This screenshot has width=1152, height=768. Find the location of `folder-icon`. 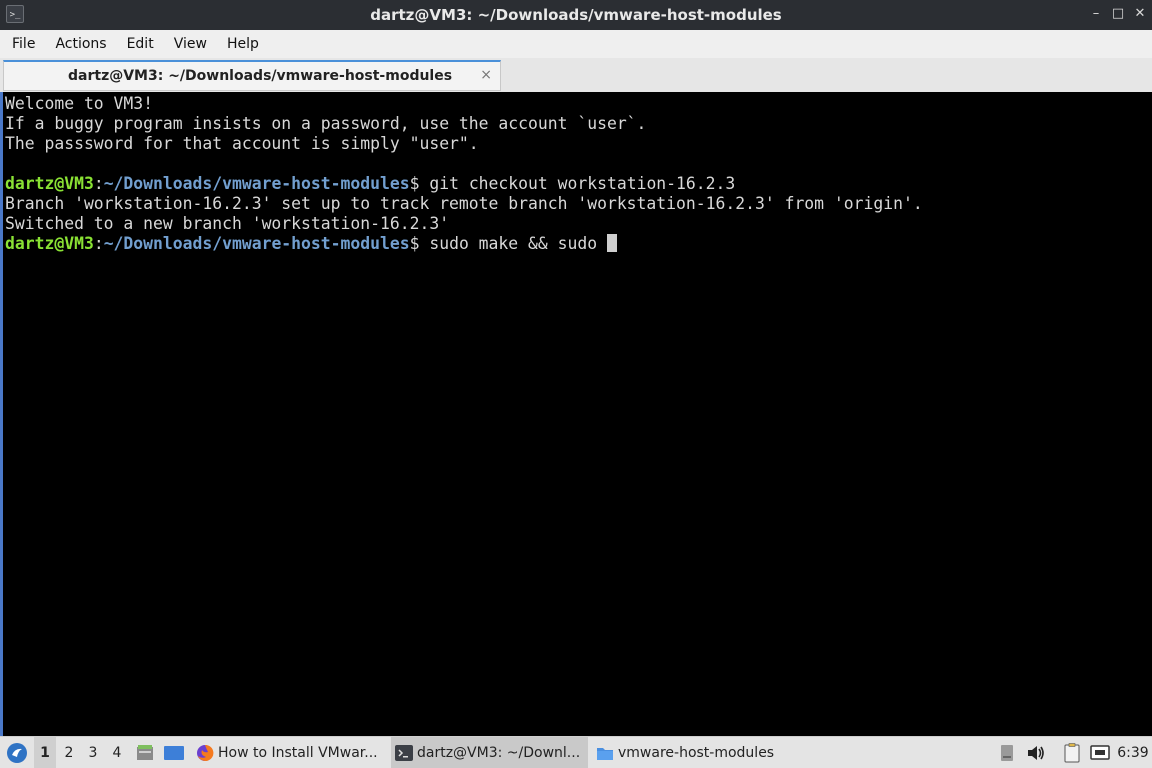

folder-icon is located at coordinates (605, 753).